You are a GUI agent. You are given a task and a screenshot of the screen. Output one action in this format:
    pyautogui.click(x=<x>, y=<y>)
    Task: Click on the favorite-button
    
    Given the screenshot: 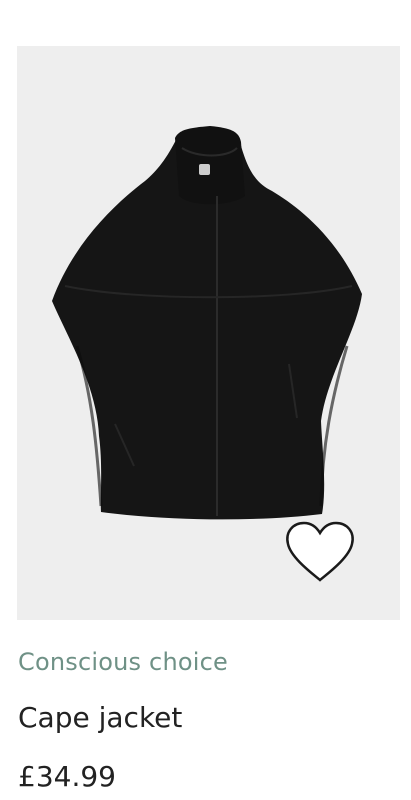 What is the action you would take?
    pyautogui.click(x=320, y=552)
    